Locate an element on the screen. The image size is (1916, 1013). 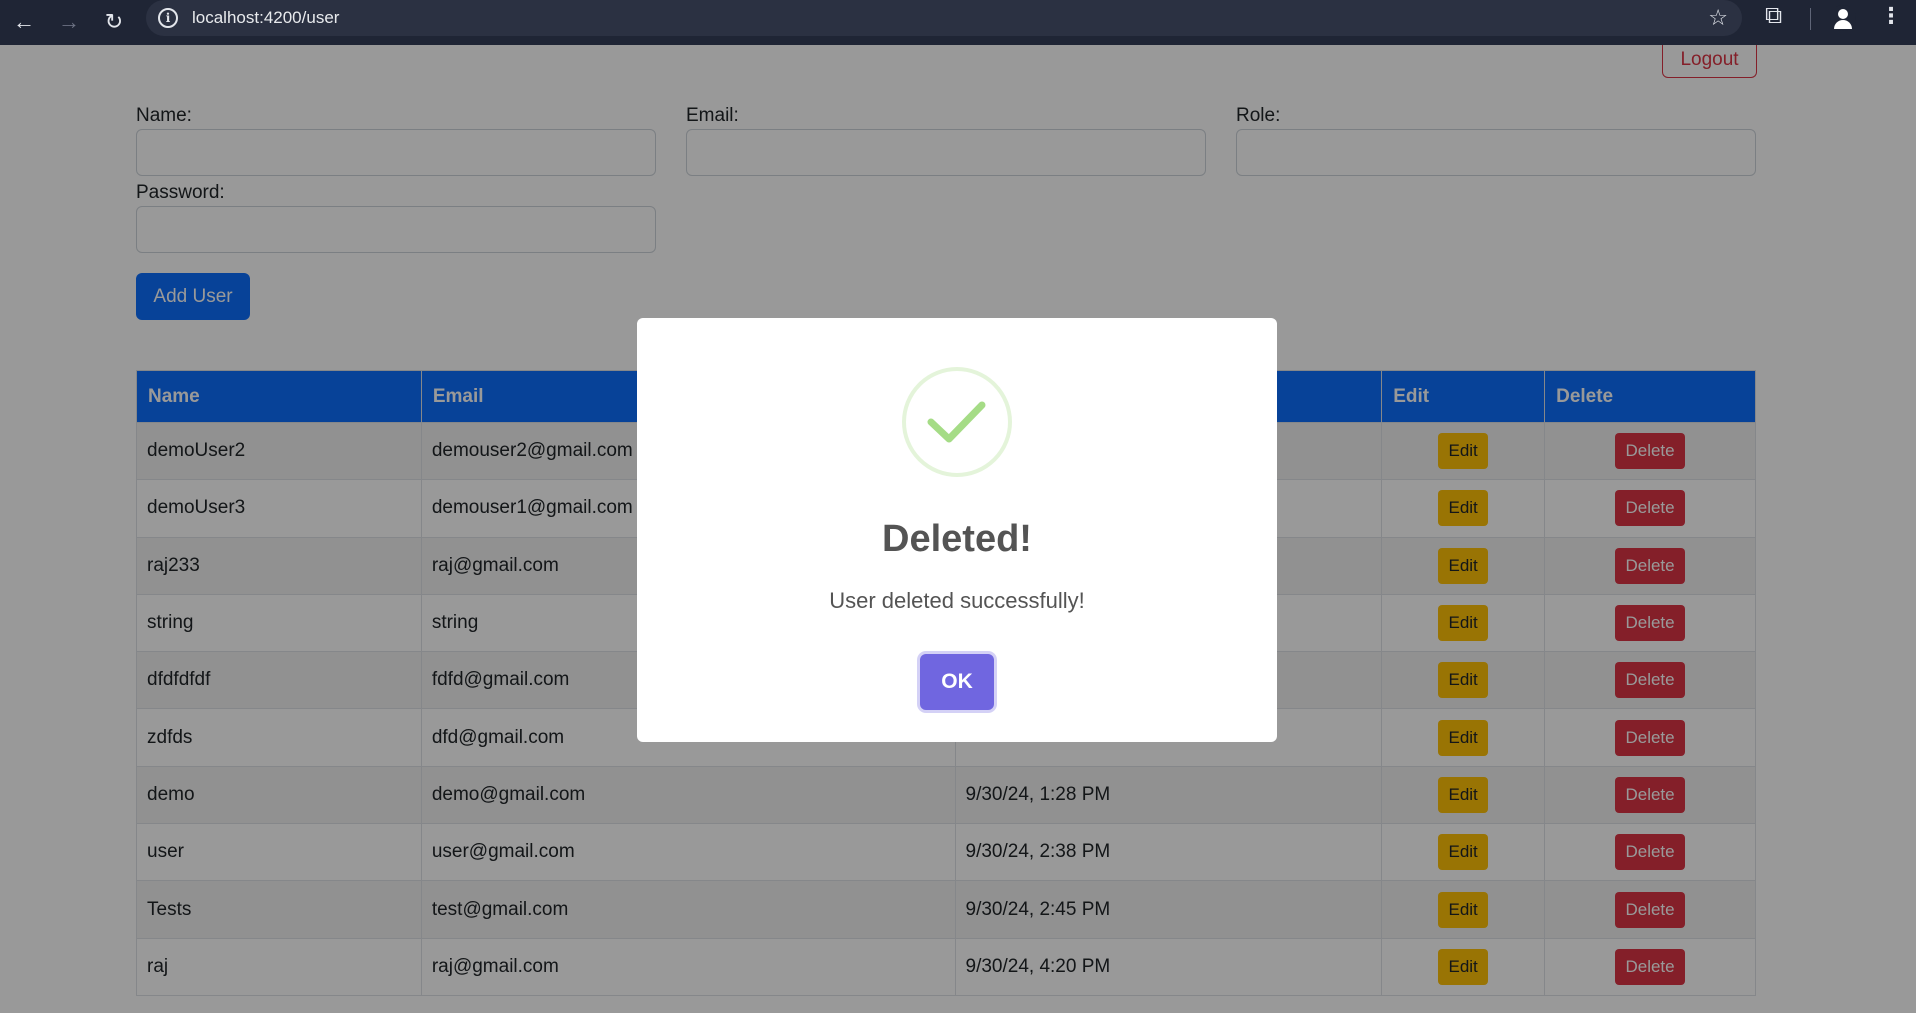
address-bar: i localhost:4200/user ☆ is located at coordinates (944, 18).